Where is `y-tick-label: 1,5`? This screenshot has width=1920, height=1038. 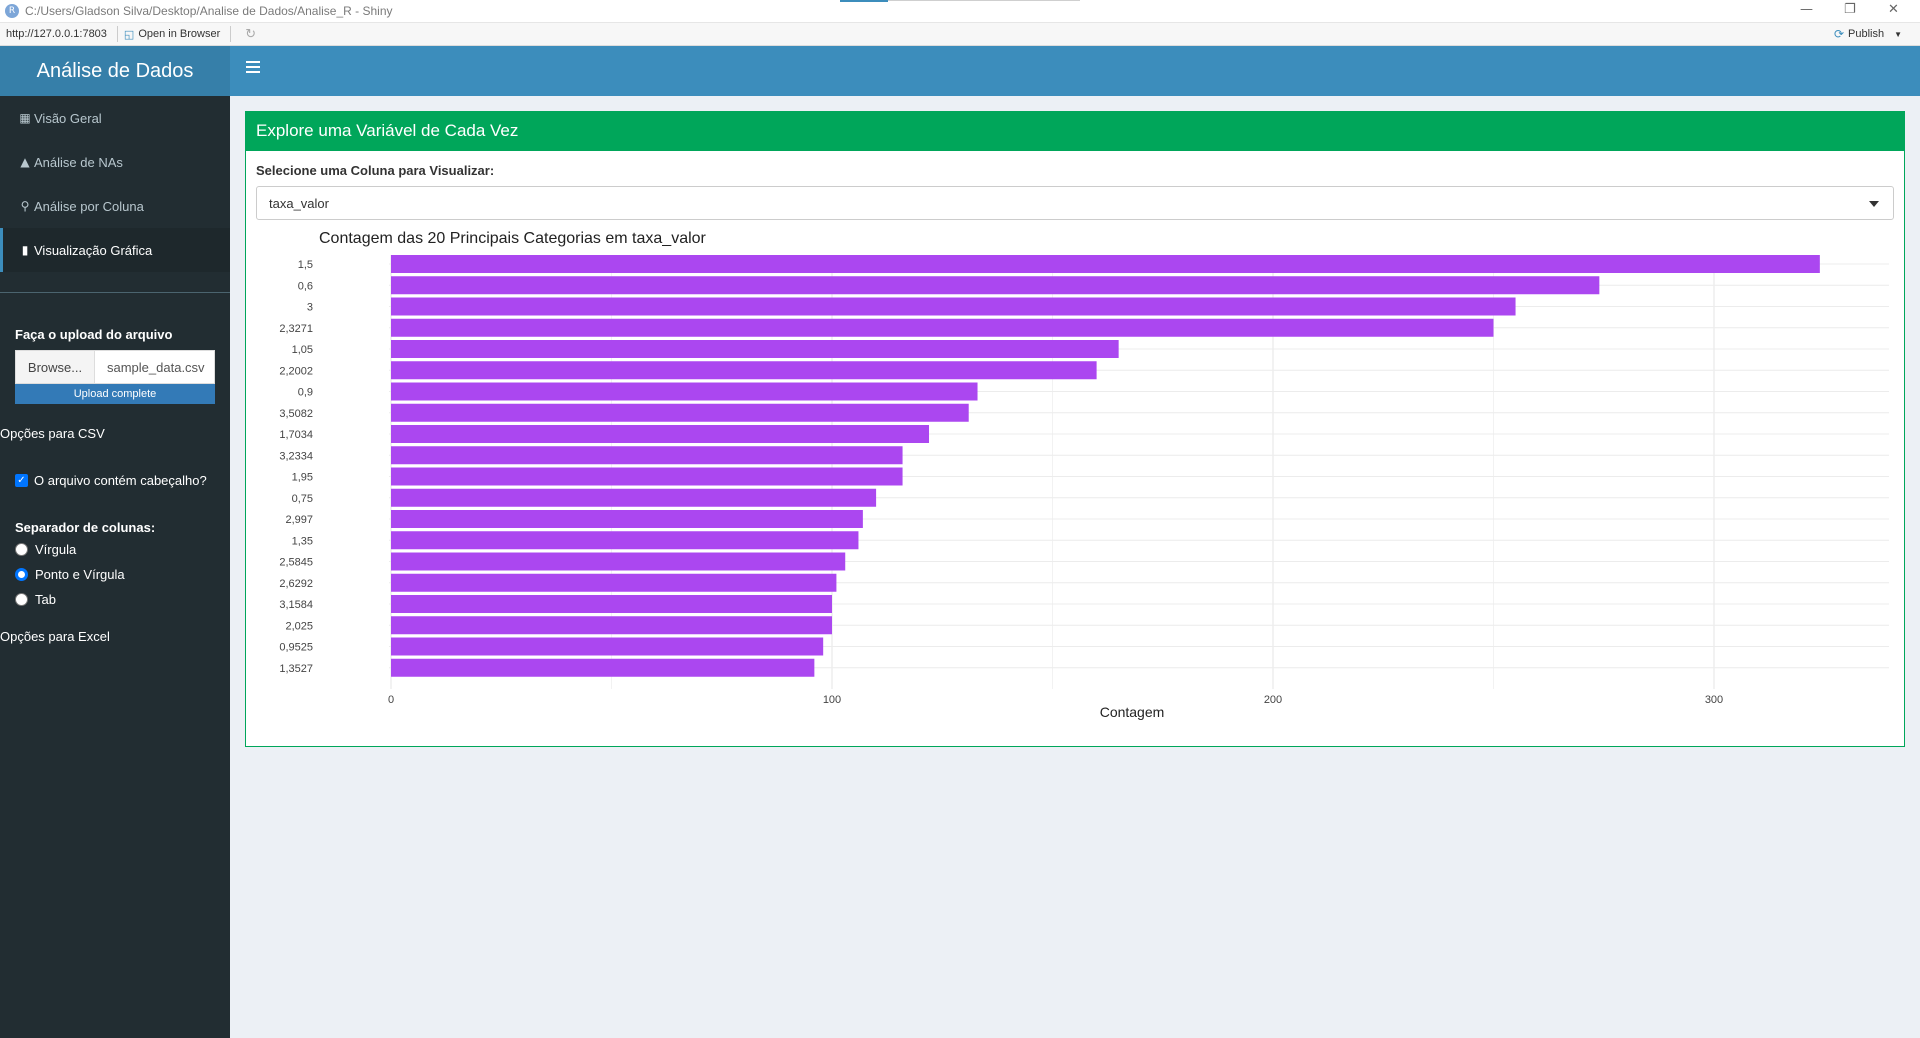
y-tick-label: 1,5 is located at coordinates (305, 265).